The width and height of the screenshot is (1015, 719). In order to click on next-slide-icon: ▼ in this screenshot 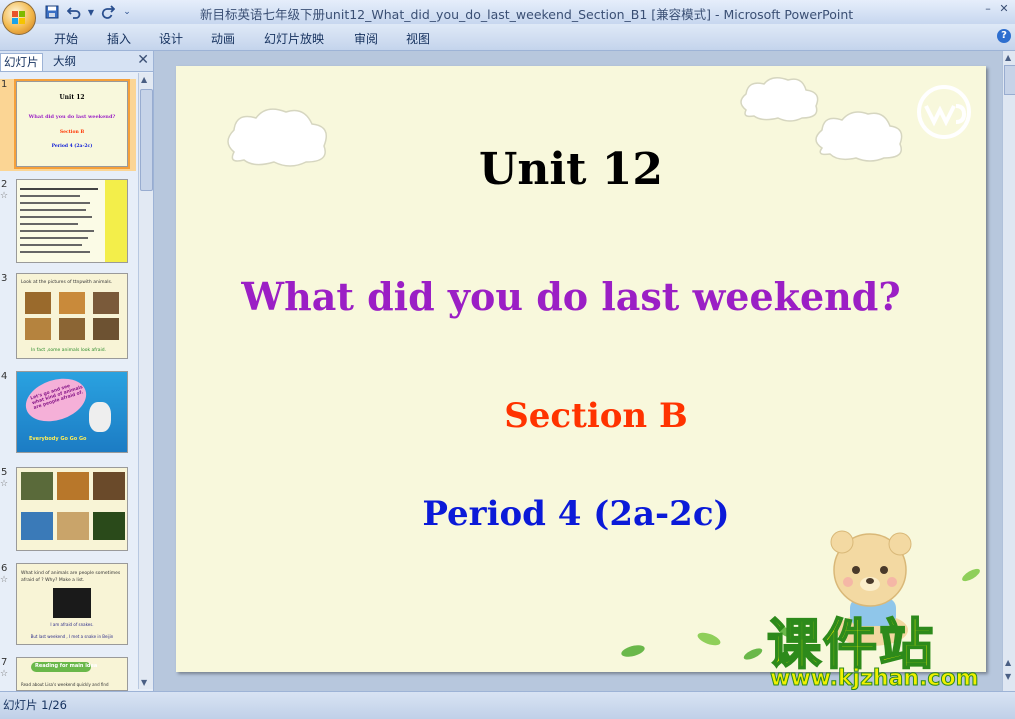, I will do `click(1008, 676)`.